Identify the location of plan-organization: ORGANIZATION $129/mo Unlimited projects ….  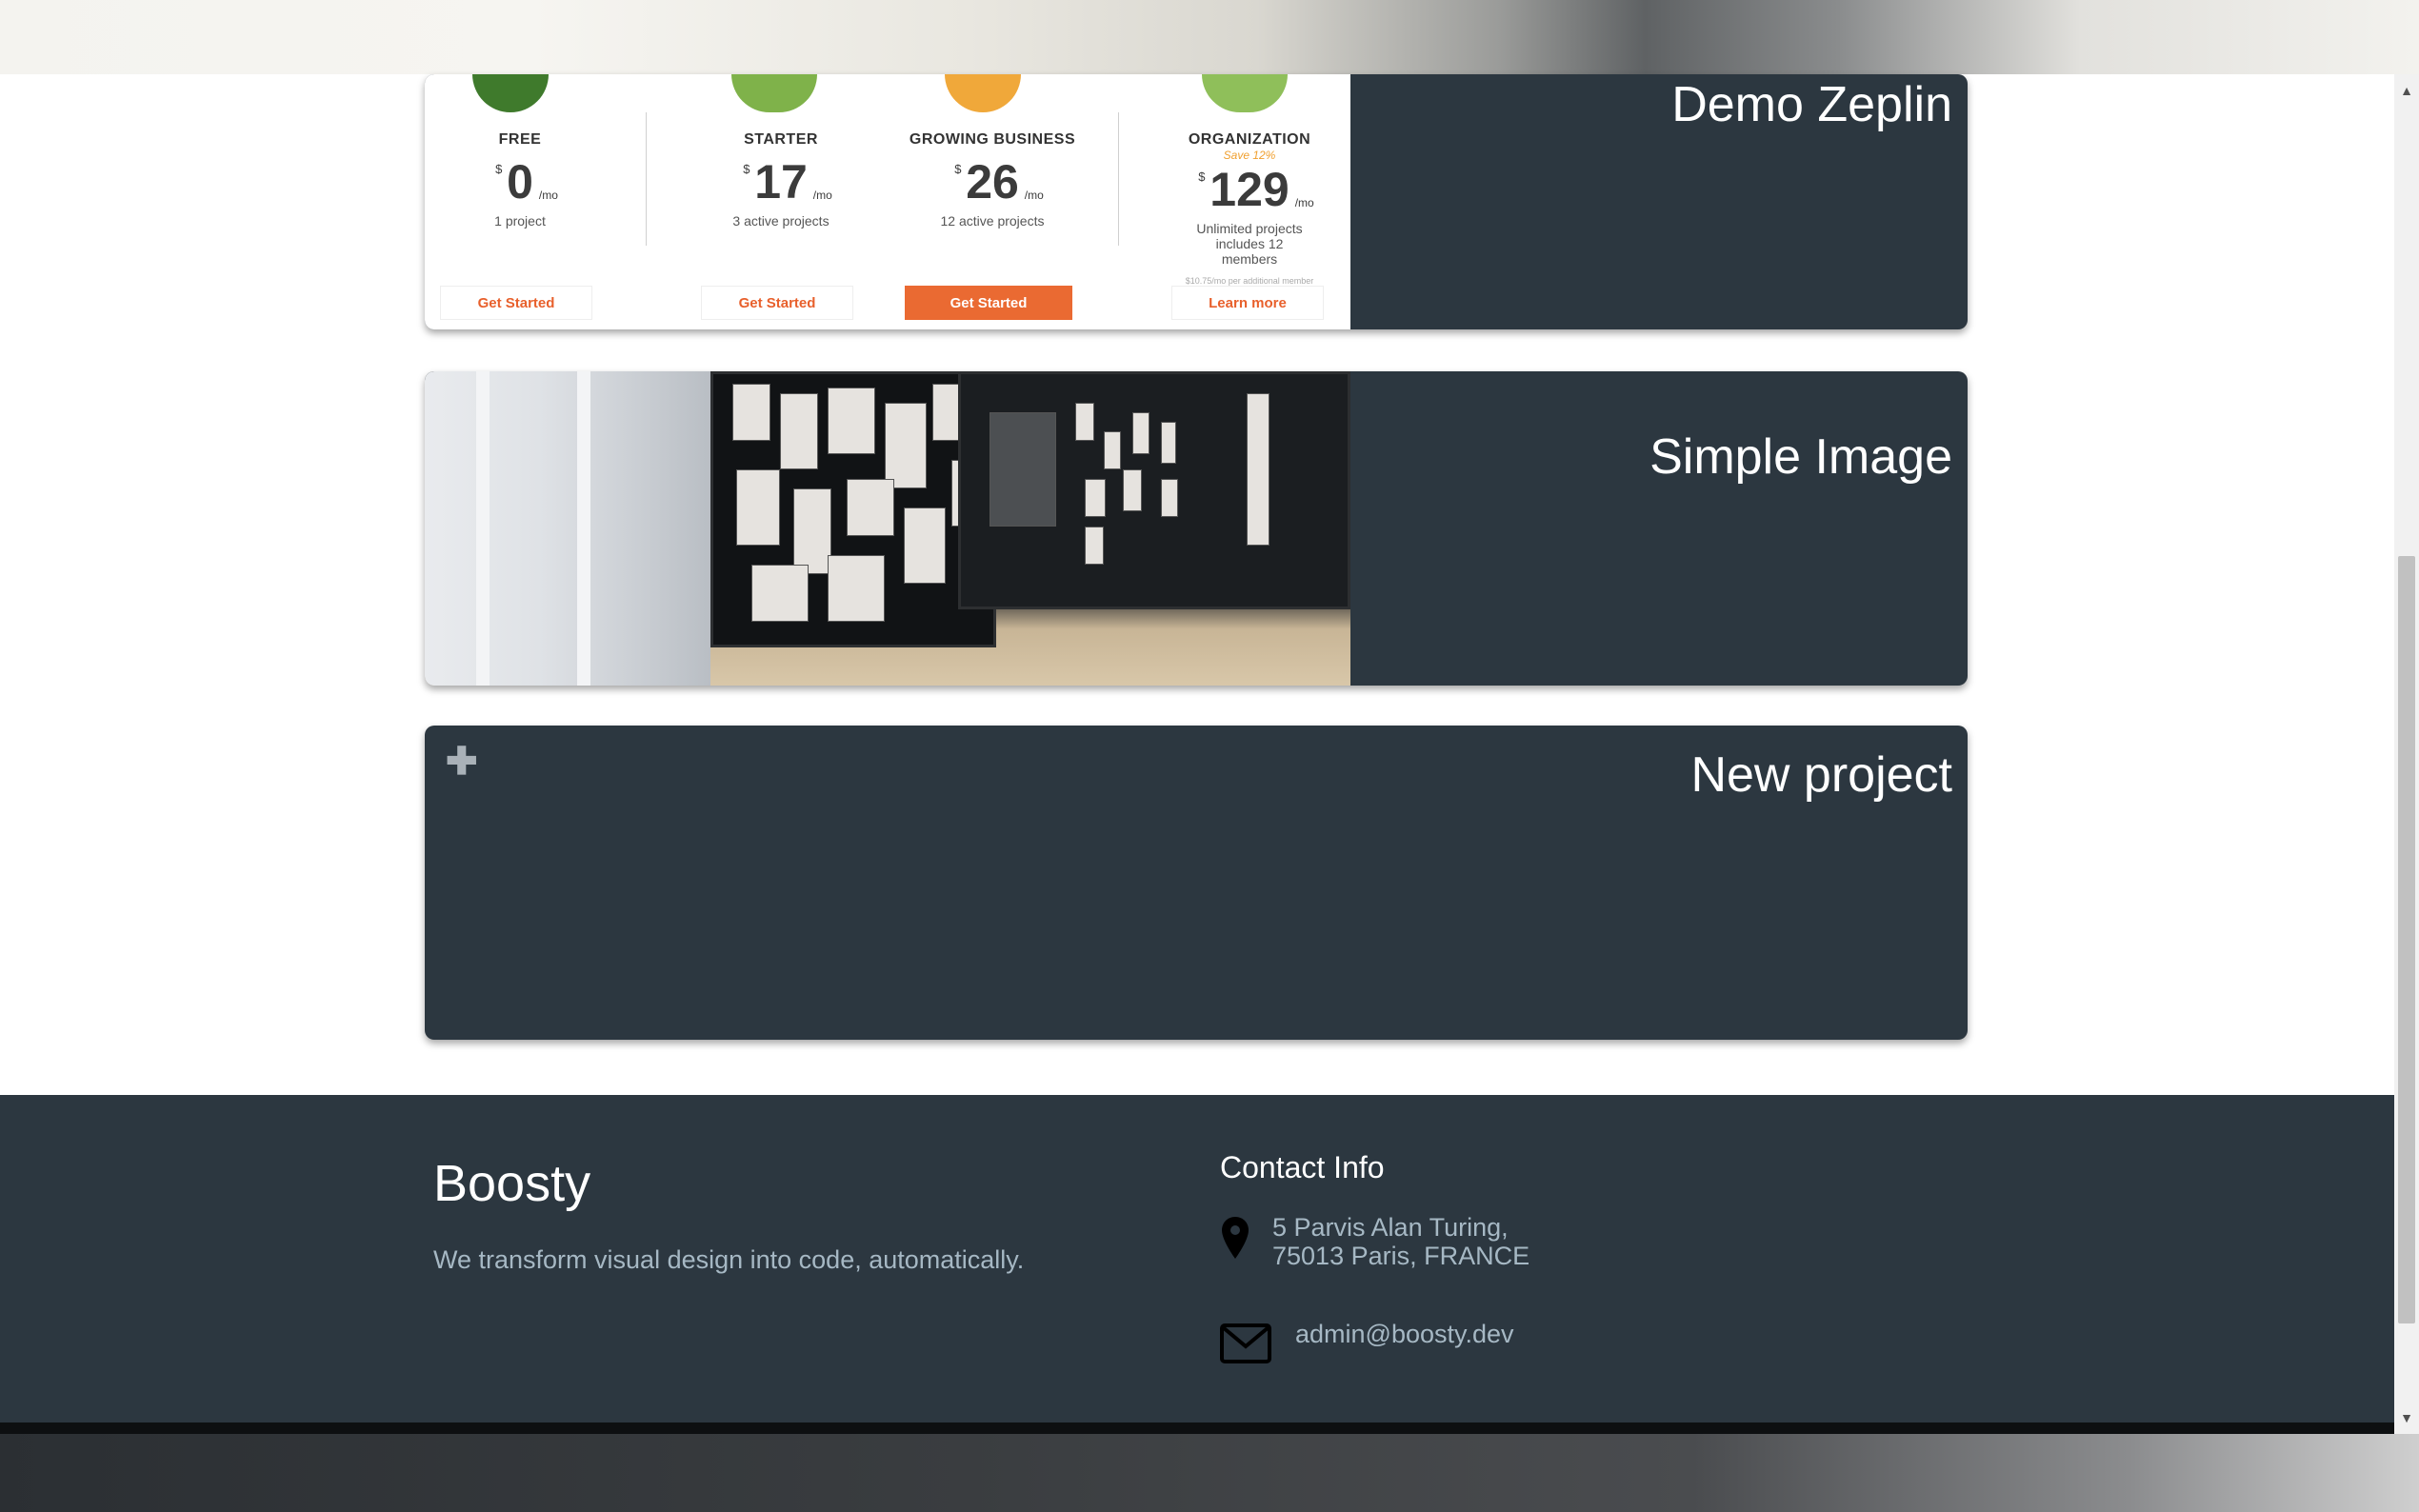
(1249, 208).